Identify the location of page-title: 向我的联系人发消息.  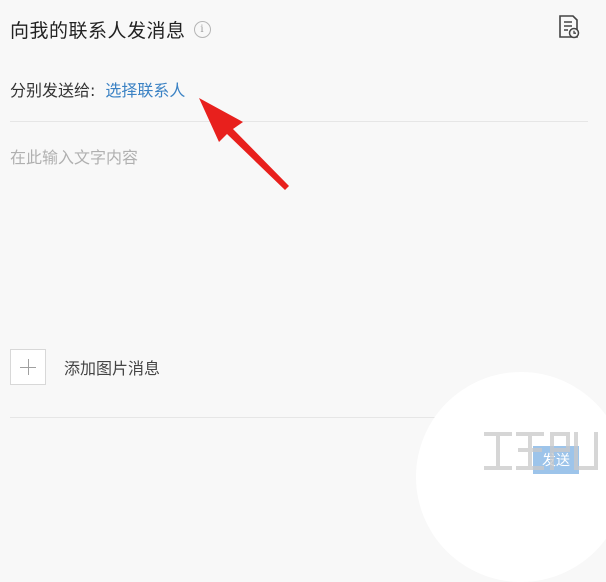
(98, 30).